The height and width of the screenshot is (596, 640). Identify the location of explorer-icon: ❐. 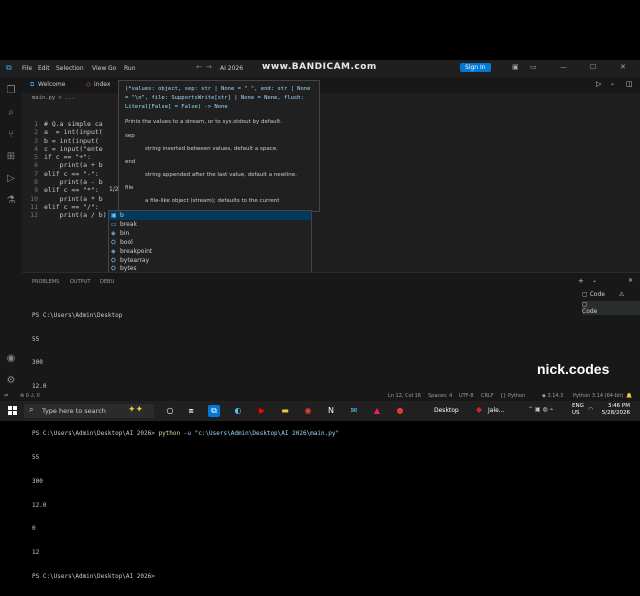
(11, 91).